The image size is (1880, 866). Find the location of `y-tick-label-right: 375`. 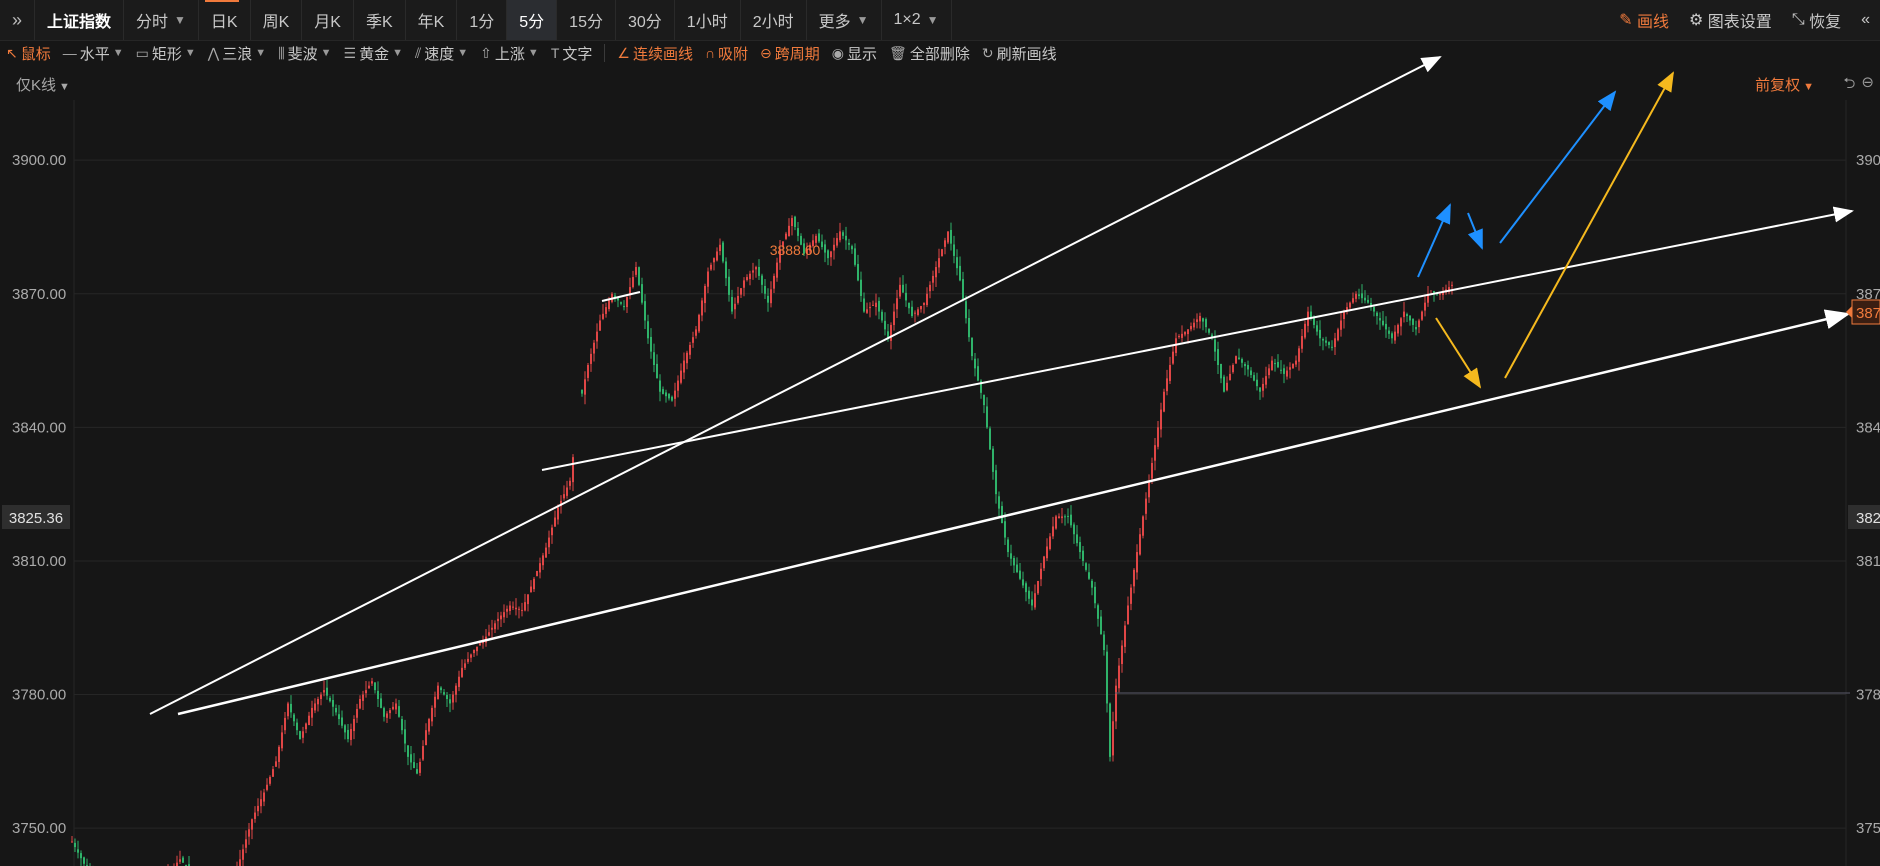

y-tick-label-right: 375 is located at coordinates (1868, 828).